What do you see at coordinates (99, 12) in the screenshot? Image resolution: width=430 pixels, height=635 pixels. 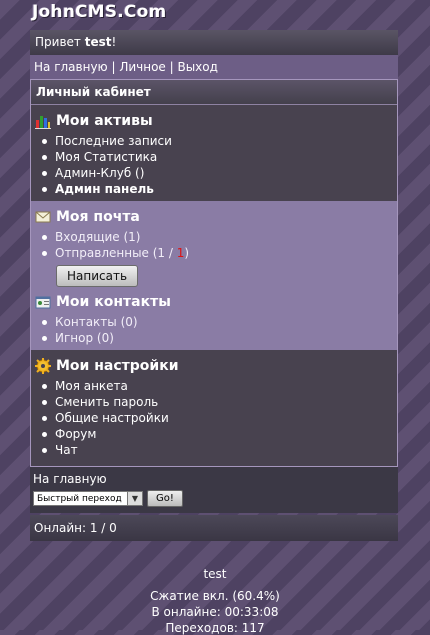 I see `site-logo: JohnCMS.Com` at bounding box center [99, 12].